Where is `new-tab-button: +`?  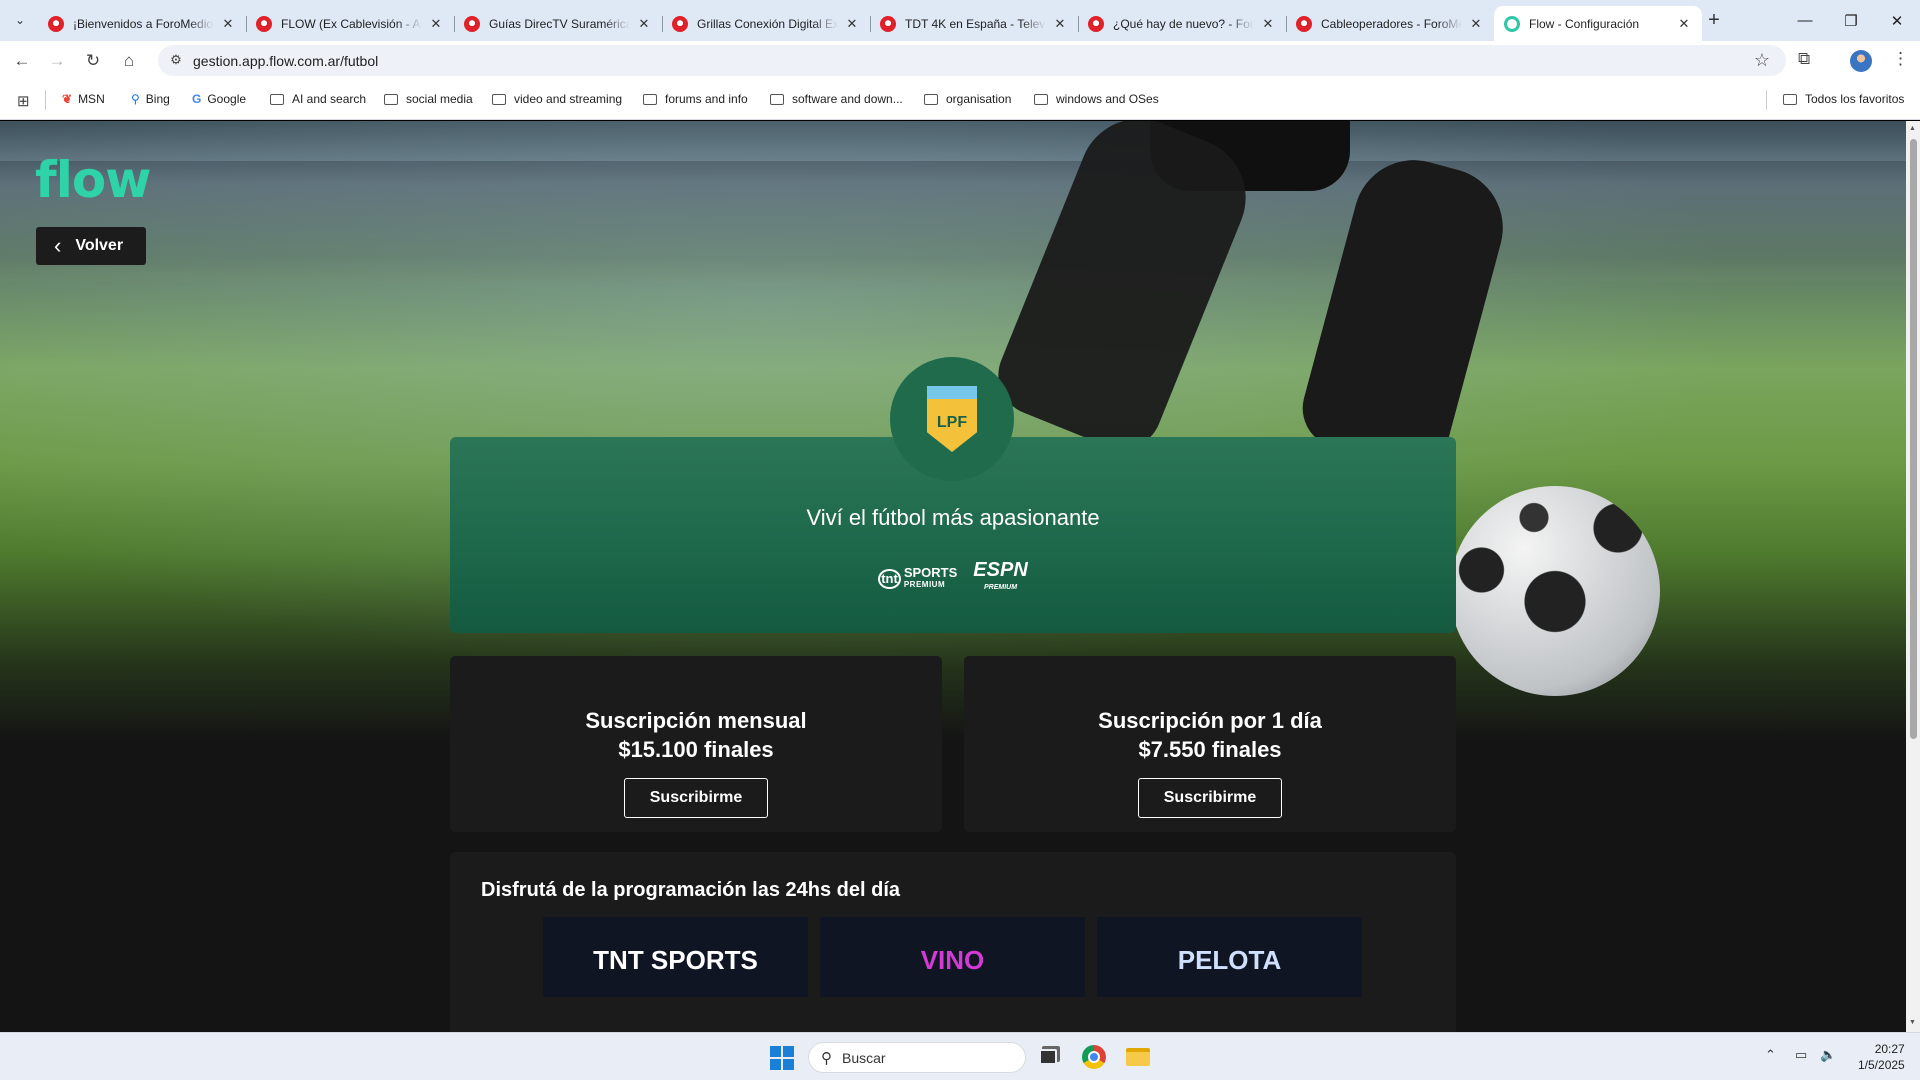
new-tab-button: + is located at coordinates (1714, 21).